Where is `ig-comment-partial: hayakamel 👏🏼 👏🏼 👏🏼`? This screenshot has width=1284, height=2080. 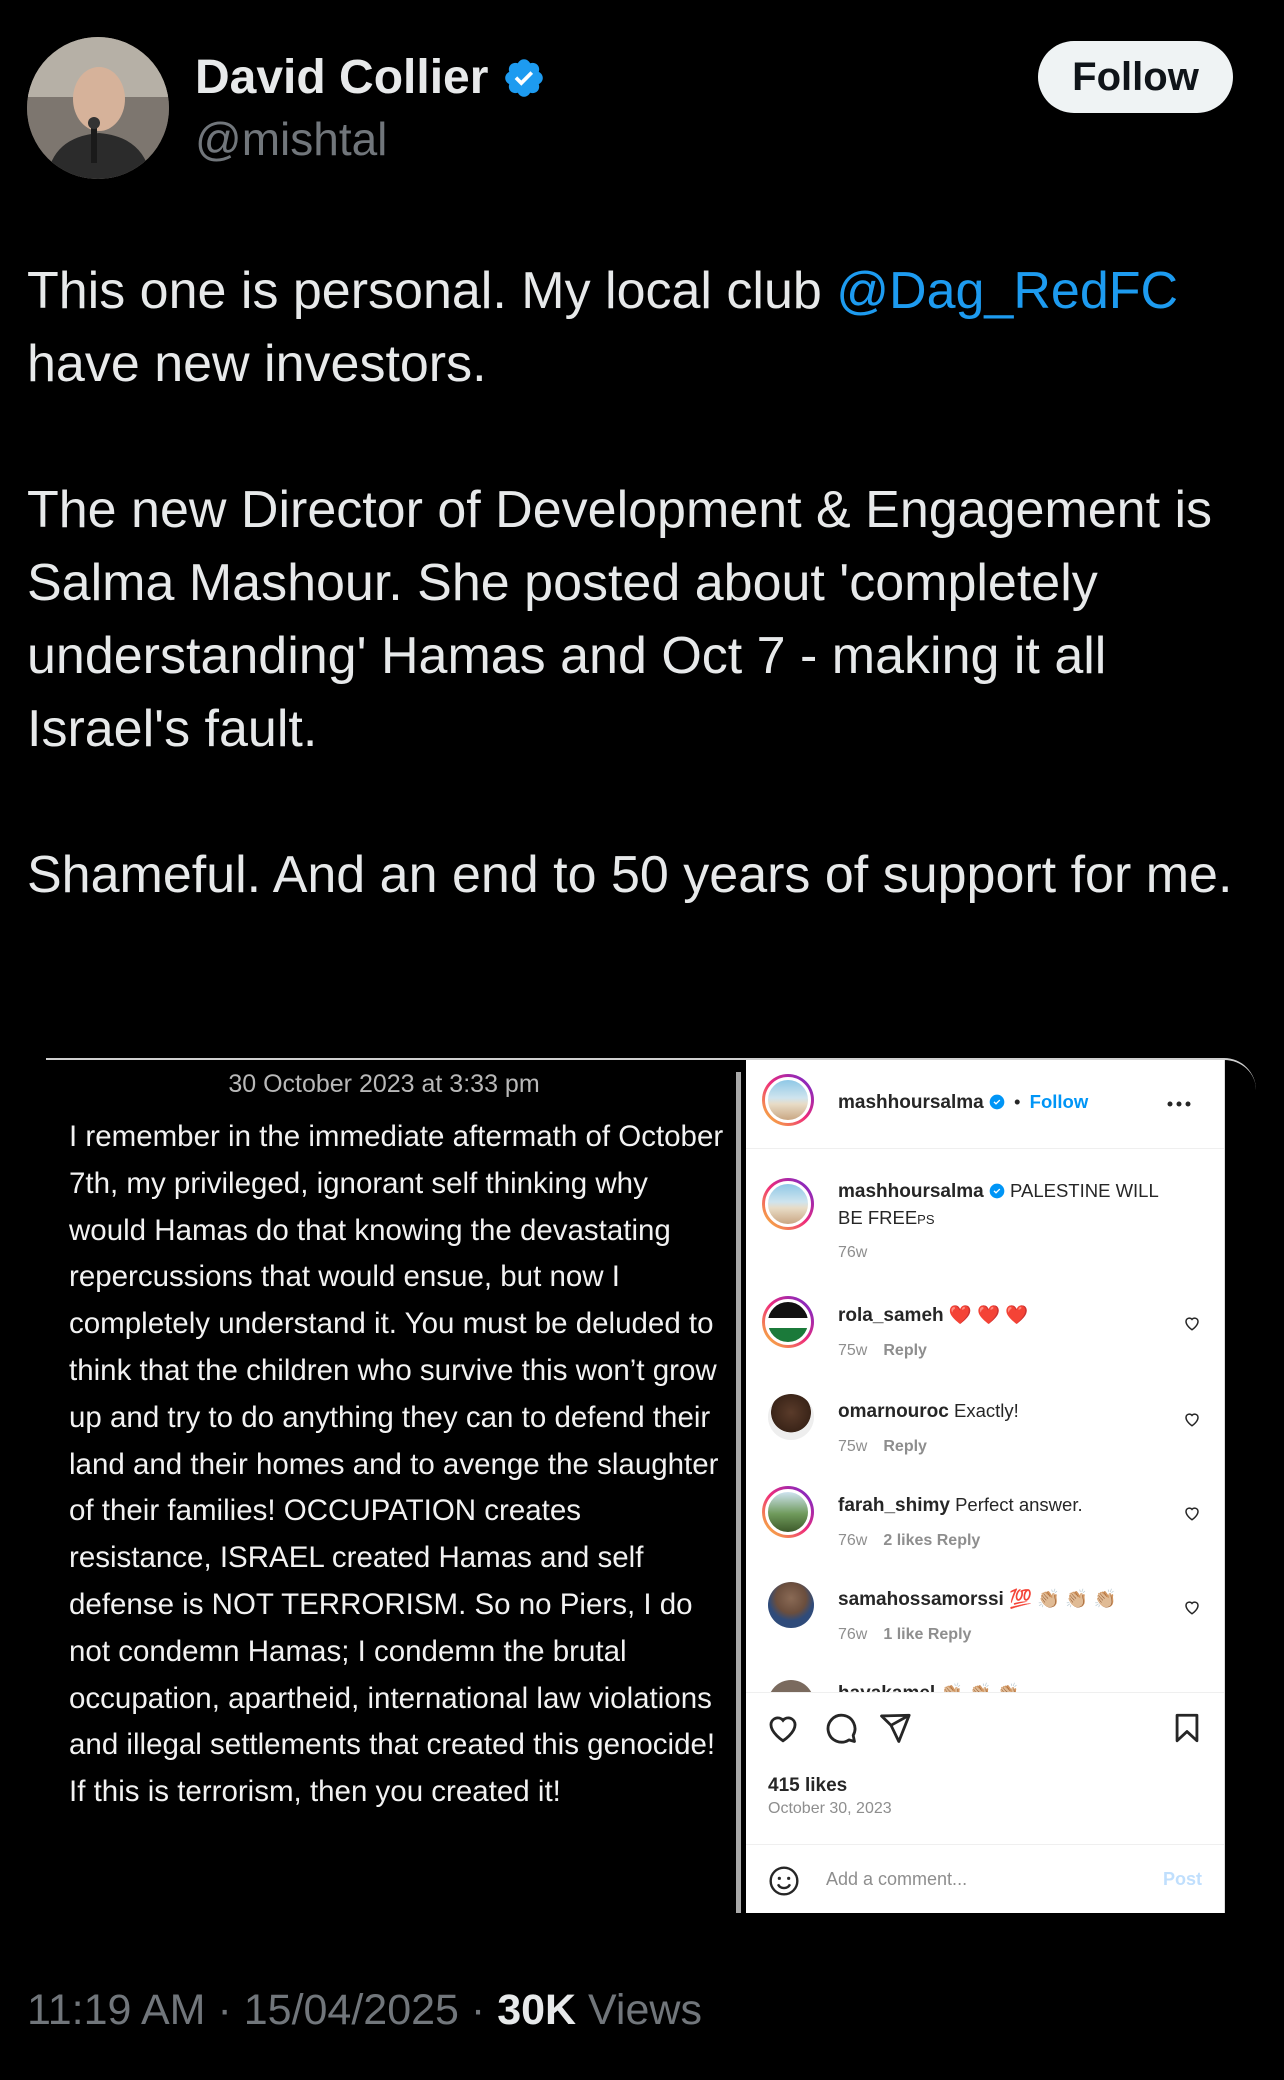 ig-comment-partial: hayakamel 👏🏼 👏🏼 👏🏼 is located at coordinates (985, 1686).